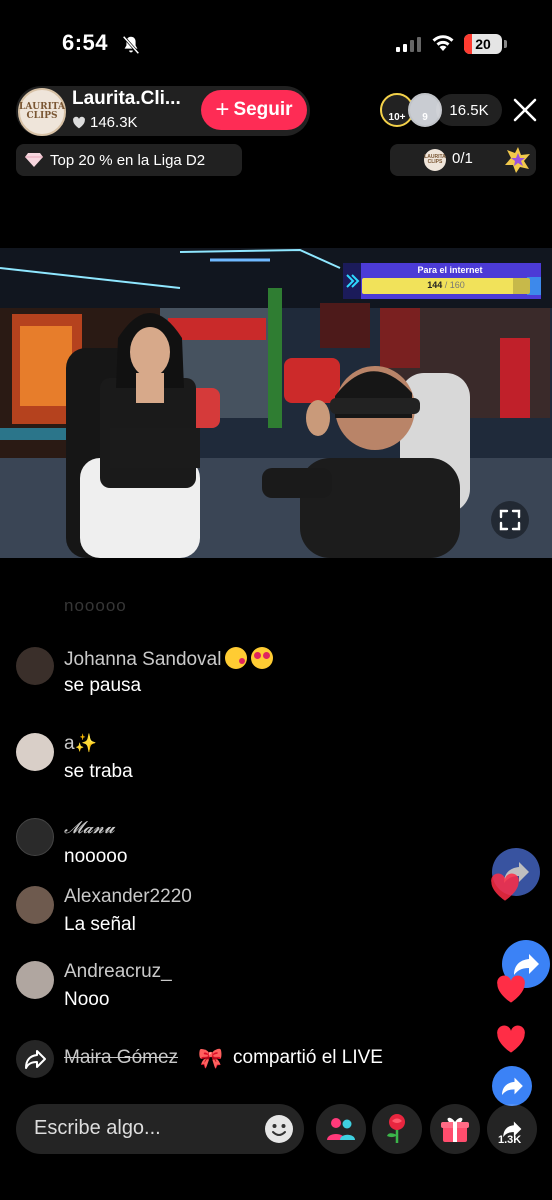  What do you see at coordinates (143, 659) in the screenshot?
I see `chat-username-text: Johanna Sandoval` at bounding box center [143, 659].